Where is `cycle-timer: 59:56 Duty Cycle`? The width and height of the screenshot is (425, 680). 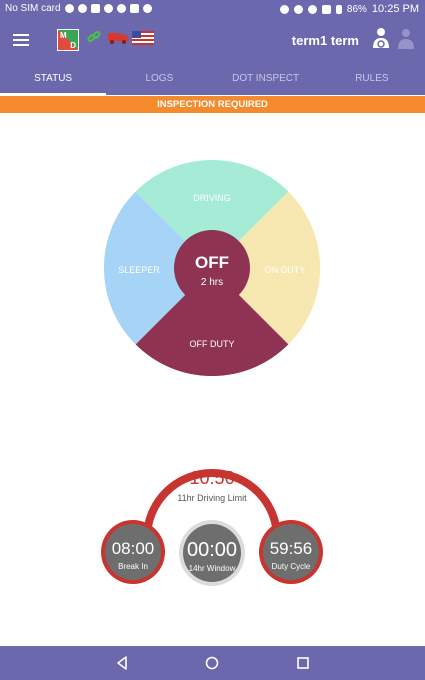 cycle-timer: 59:56 Duty Cycle is located at coordinates (291, 552).